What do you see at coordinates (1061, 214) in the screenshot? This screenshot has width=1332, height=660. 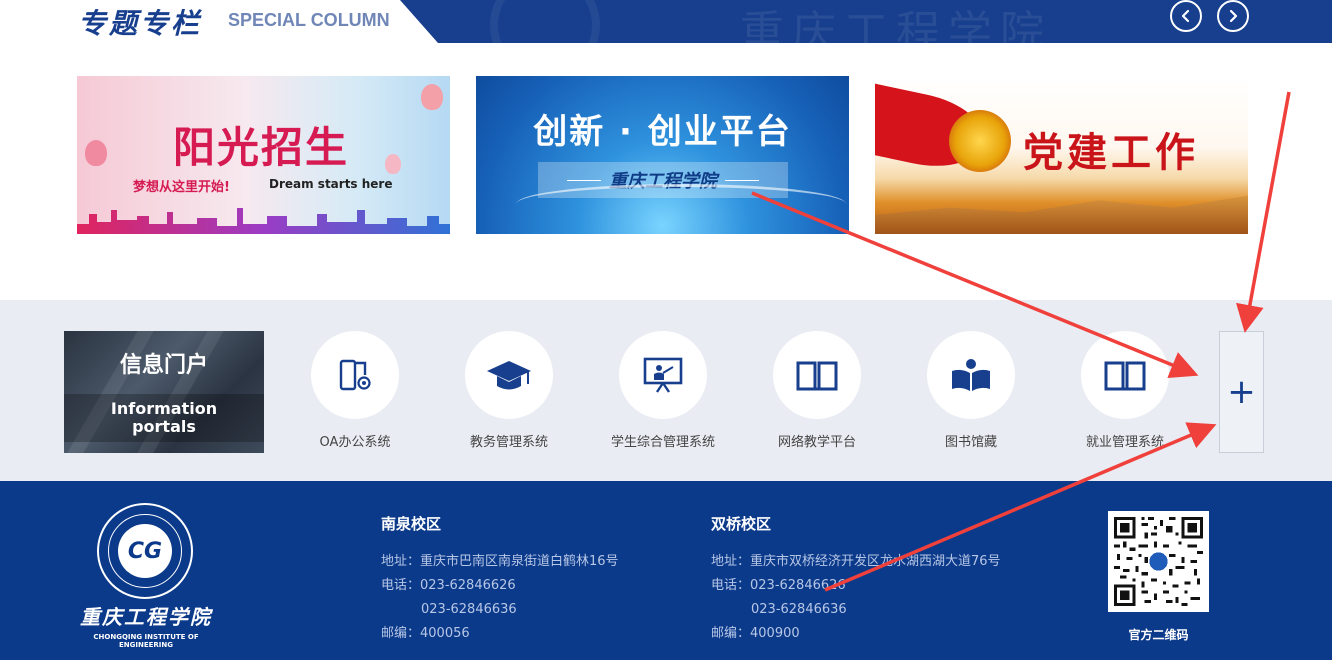 I see `great-wall-image` at bounding box center [1061, 214].